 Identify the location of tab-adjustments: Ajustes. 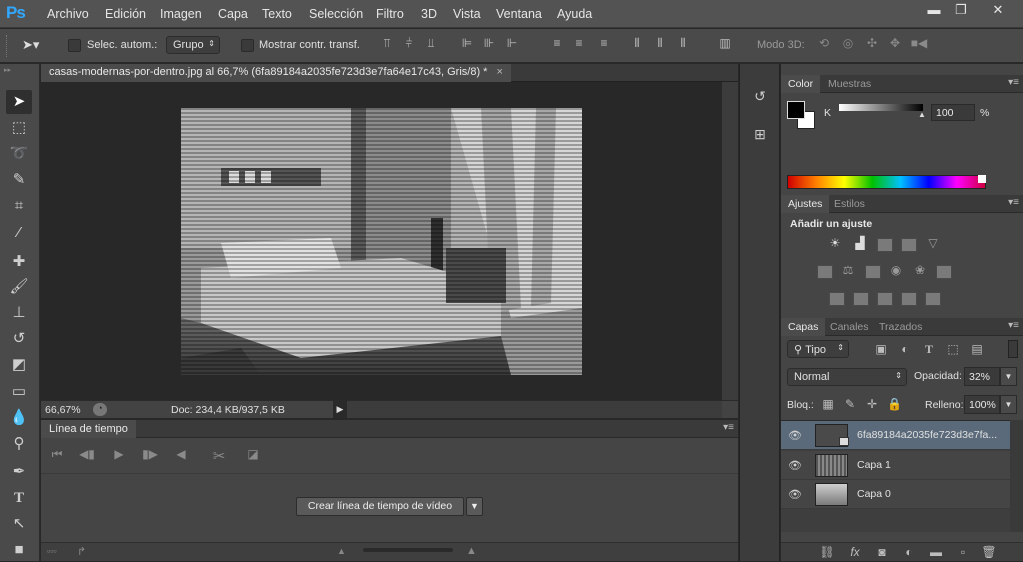
(805, 204).